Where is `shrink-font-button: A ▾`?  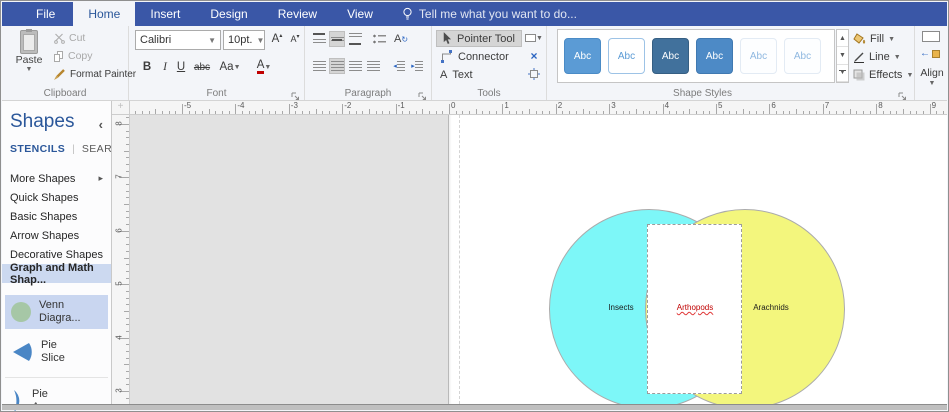 shrink-font-button: A ▾ is located at coordinates (295, 39).